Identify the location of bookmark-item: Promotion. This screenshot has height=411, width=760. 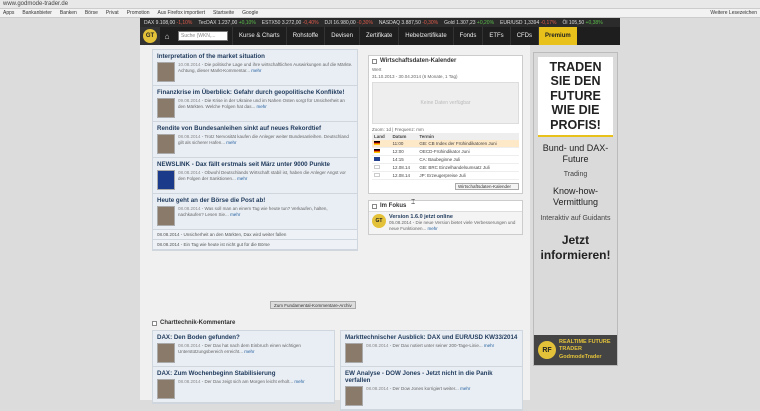
(138, 13).